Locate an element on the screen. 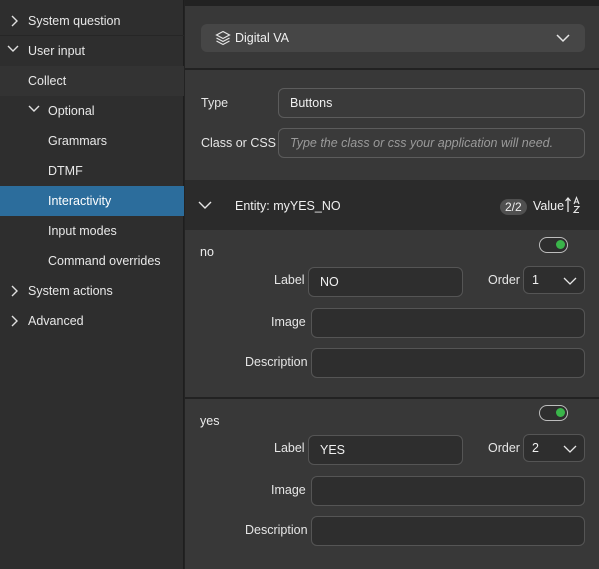 The image size is (599, 569). sidebar-item-command-overrides: Command overrides is located at coordinates (92, 261).